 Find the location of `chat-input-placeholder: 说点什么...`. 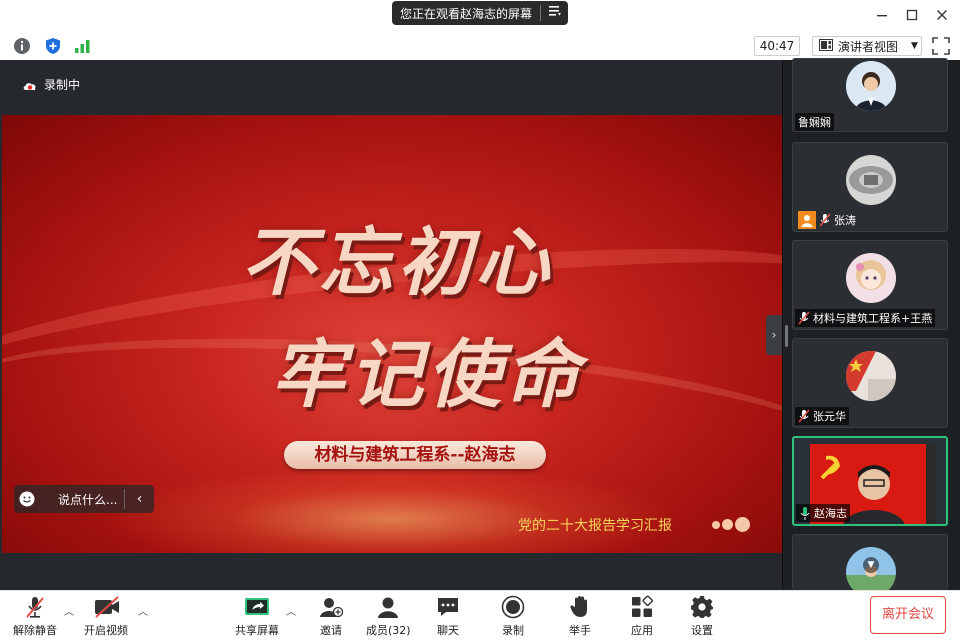

chat-input-placeholder: 说点什么... is located at coordinates (82, 499).